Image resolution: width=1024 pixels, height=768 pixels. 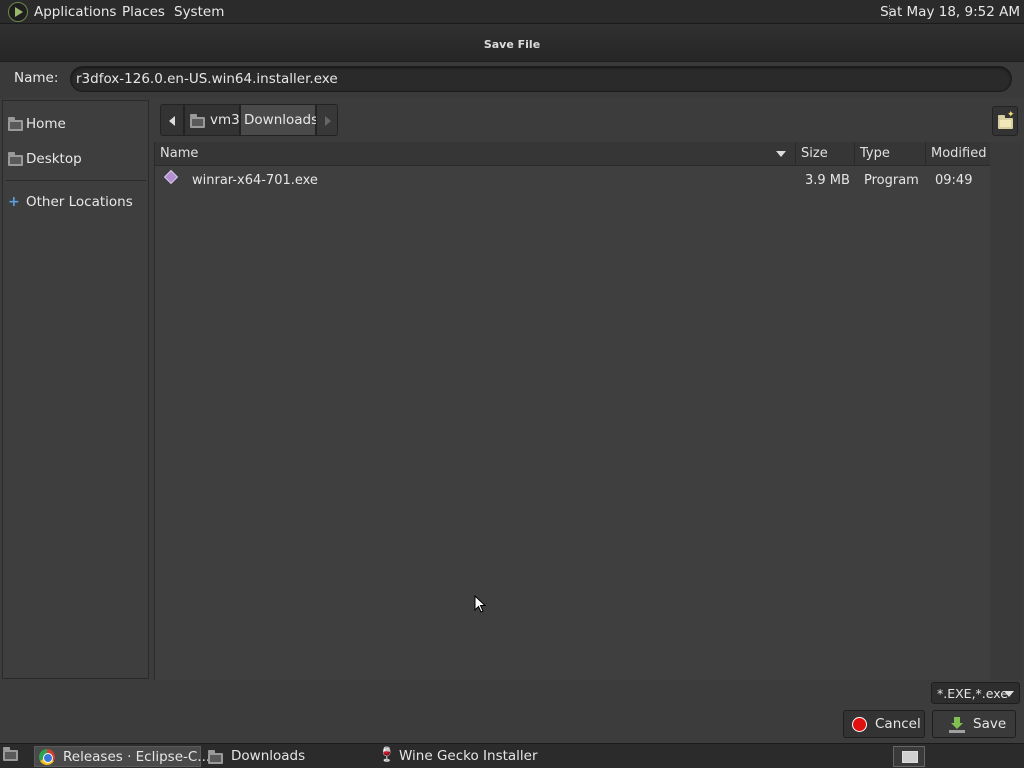 I want to click on dialog-titlebar: Save File, so click(x=512, y=43).